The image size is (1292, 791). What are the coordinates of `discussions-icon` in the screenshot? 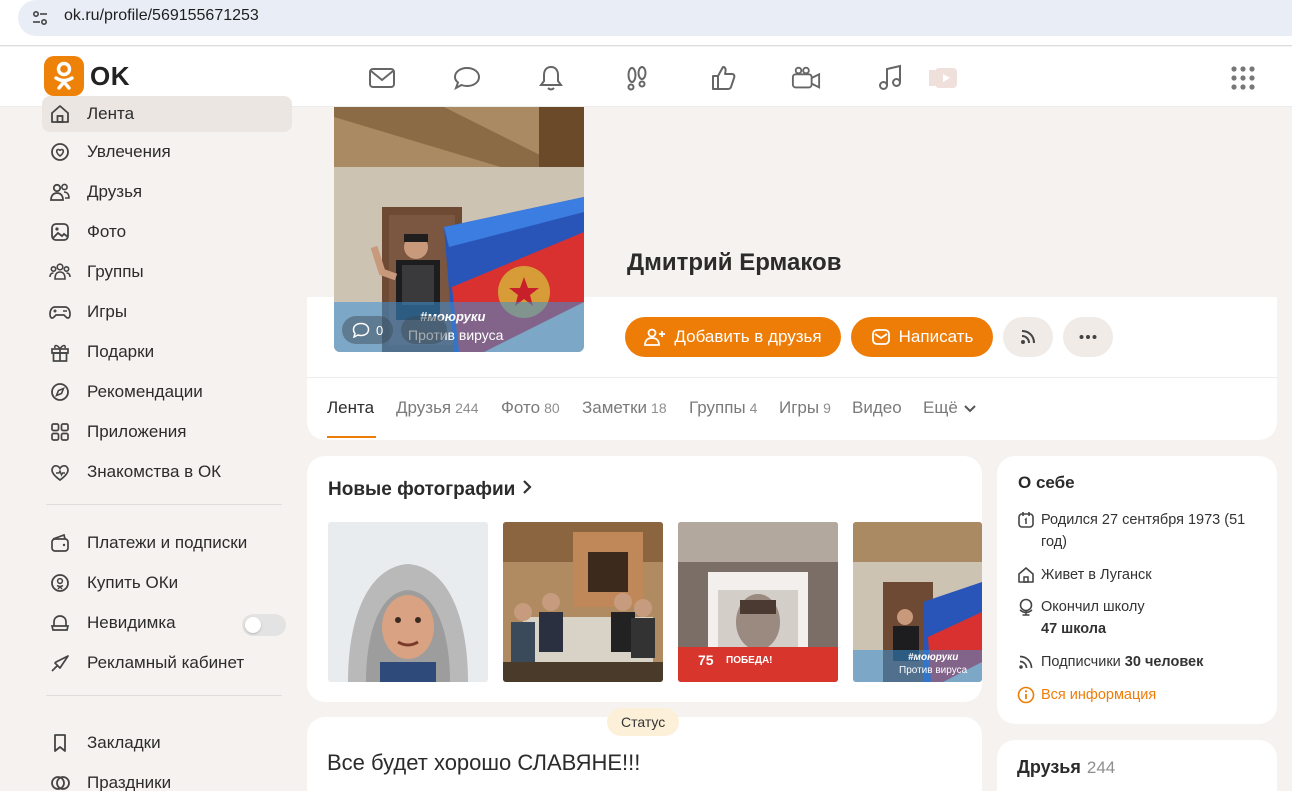 It's located at (467, 78).